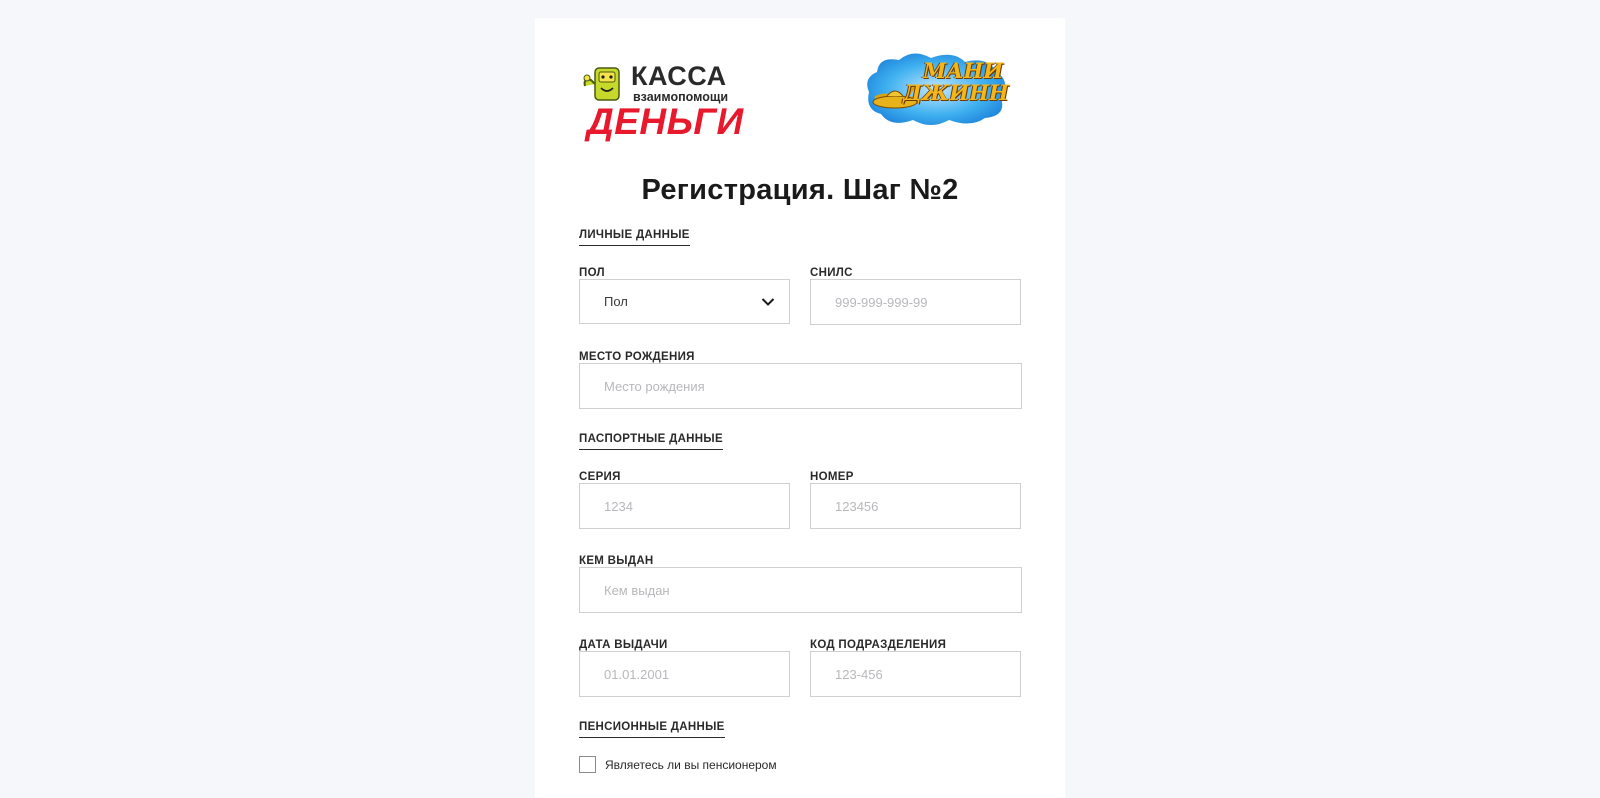 This screenshot has height=798, width=1600. I want to click on issued-by-placeholder: Кем выдан, so click(637, 590).